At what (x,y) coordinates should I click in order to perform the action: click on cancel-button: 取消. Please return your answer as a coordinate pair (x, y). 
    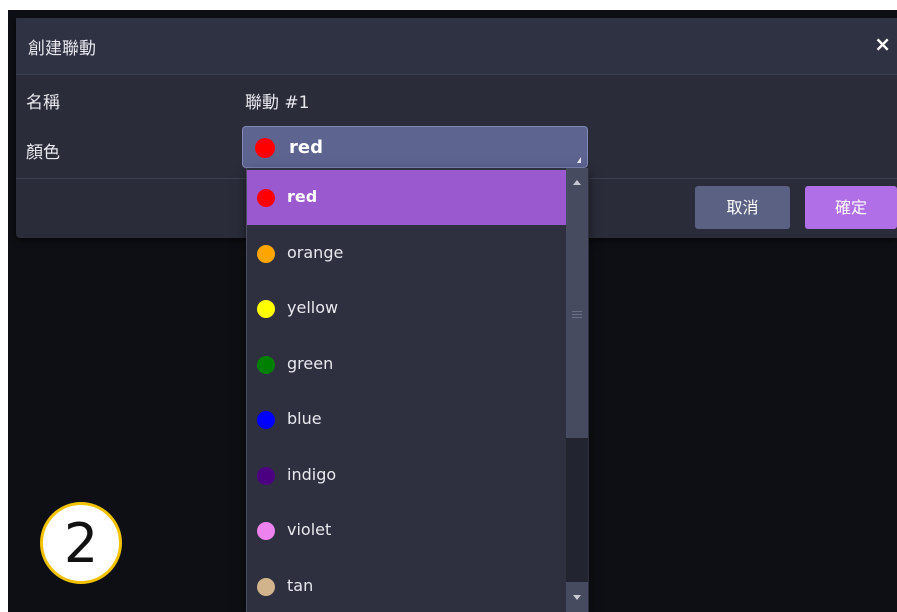
    Looking at the image, I should click on (742, 207).